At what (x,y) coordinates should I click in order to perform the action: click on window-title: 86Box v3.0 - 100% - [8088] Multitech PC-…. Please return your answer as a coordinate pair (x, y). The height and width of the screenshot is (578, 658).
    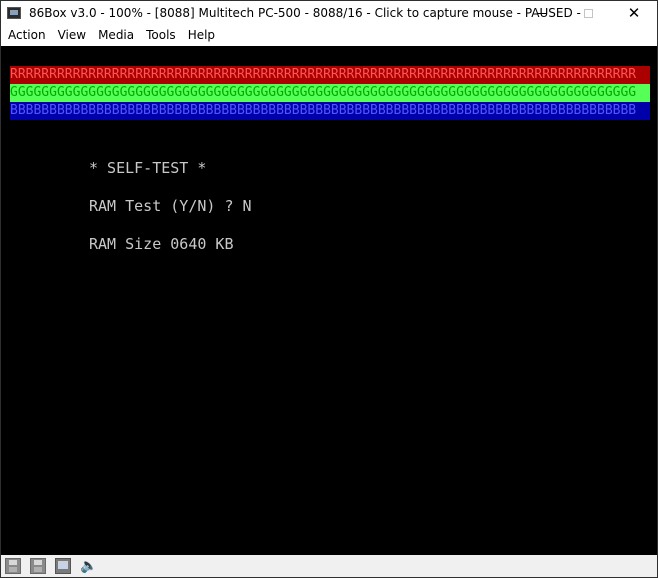
    Looking at the image, I should click on (305, 13).